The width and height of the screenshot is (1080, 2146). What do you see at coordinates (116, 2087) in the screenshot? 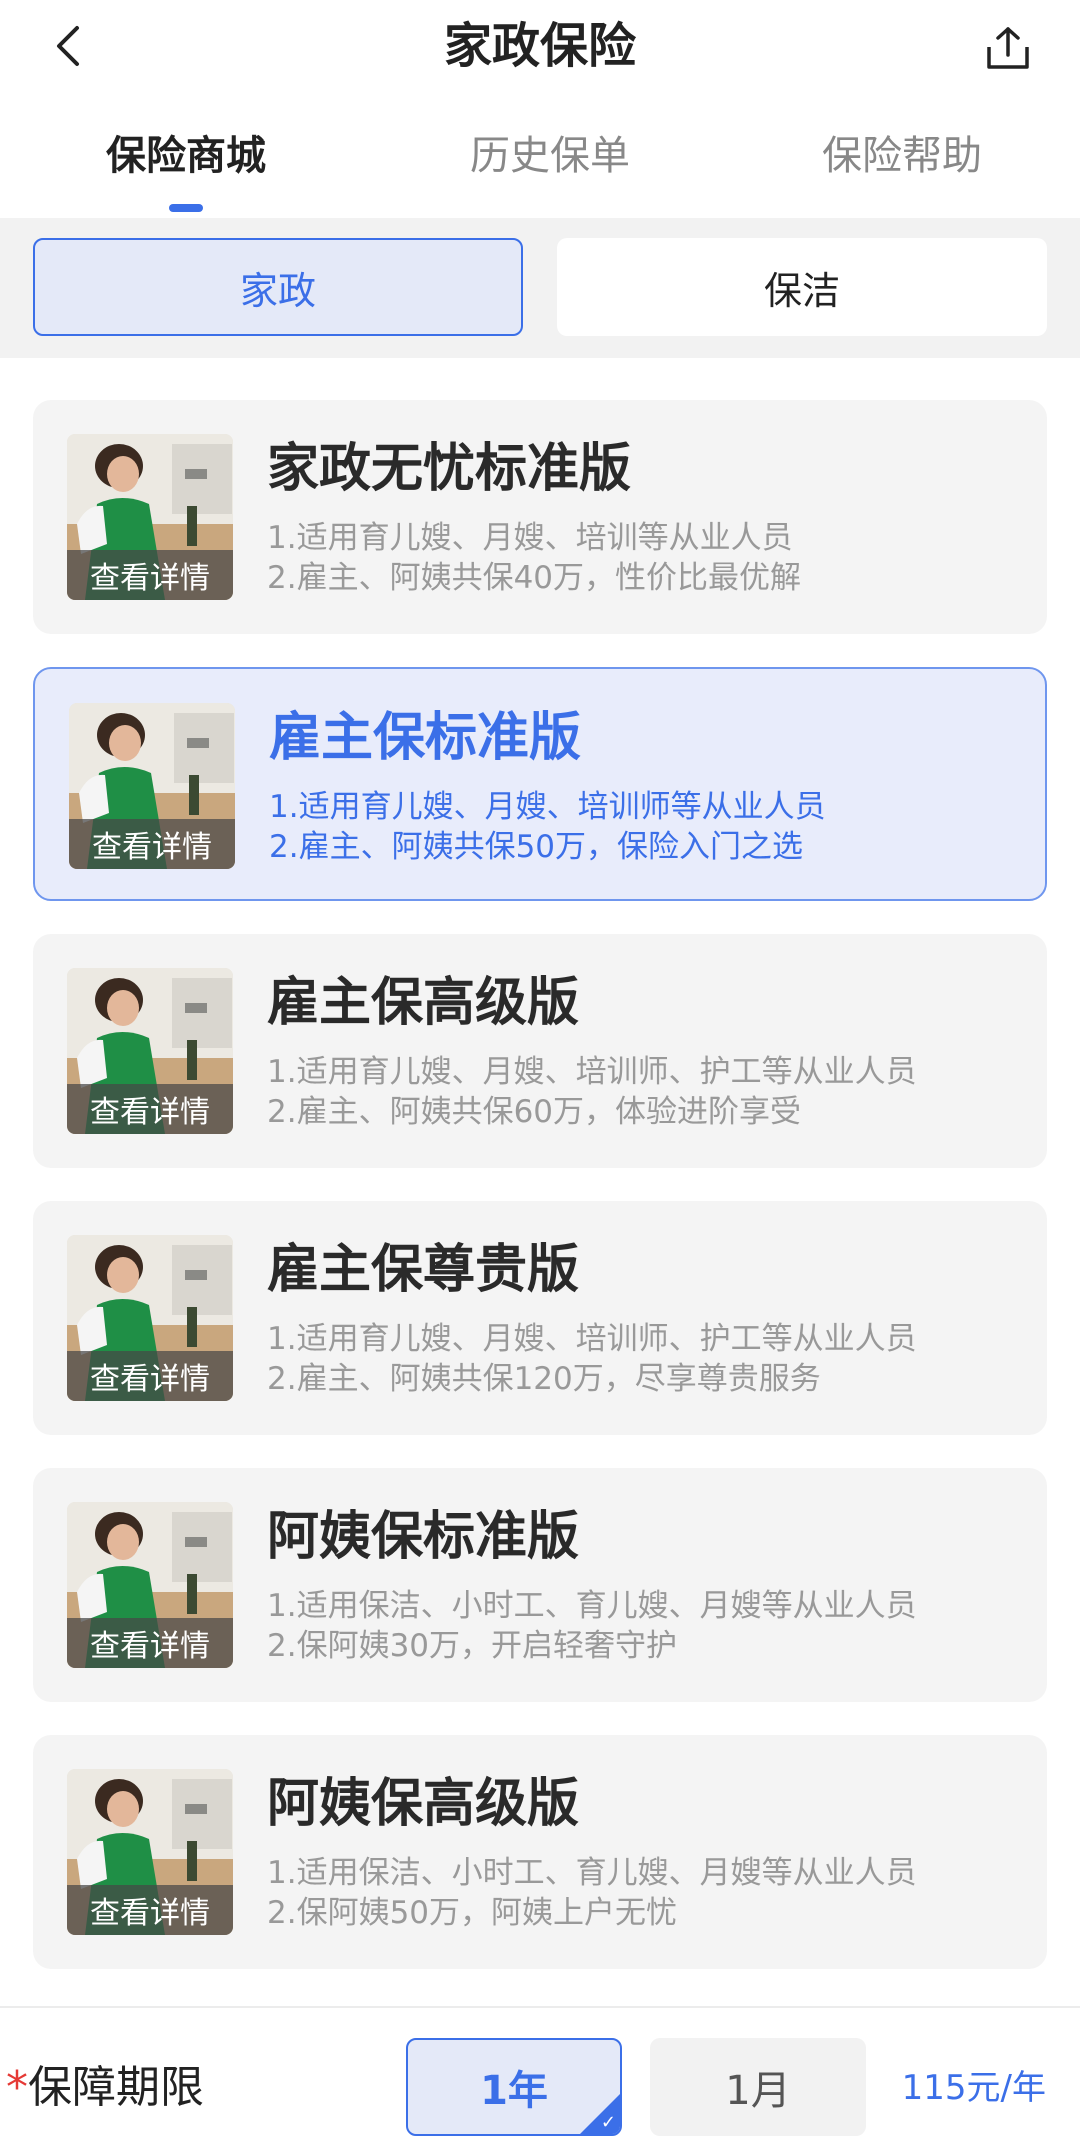
I see `coverage-period-text: 保障期限` at bounding box center [116, 2087].